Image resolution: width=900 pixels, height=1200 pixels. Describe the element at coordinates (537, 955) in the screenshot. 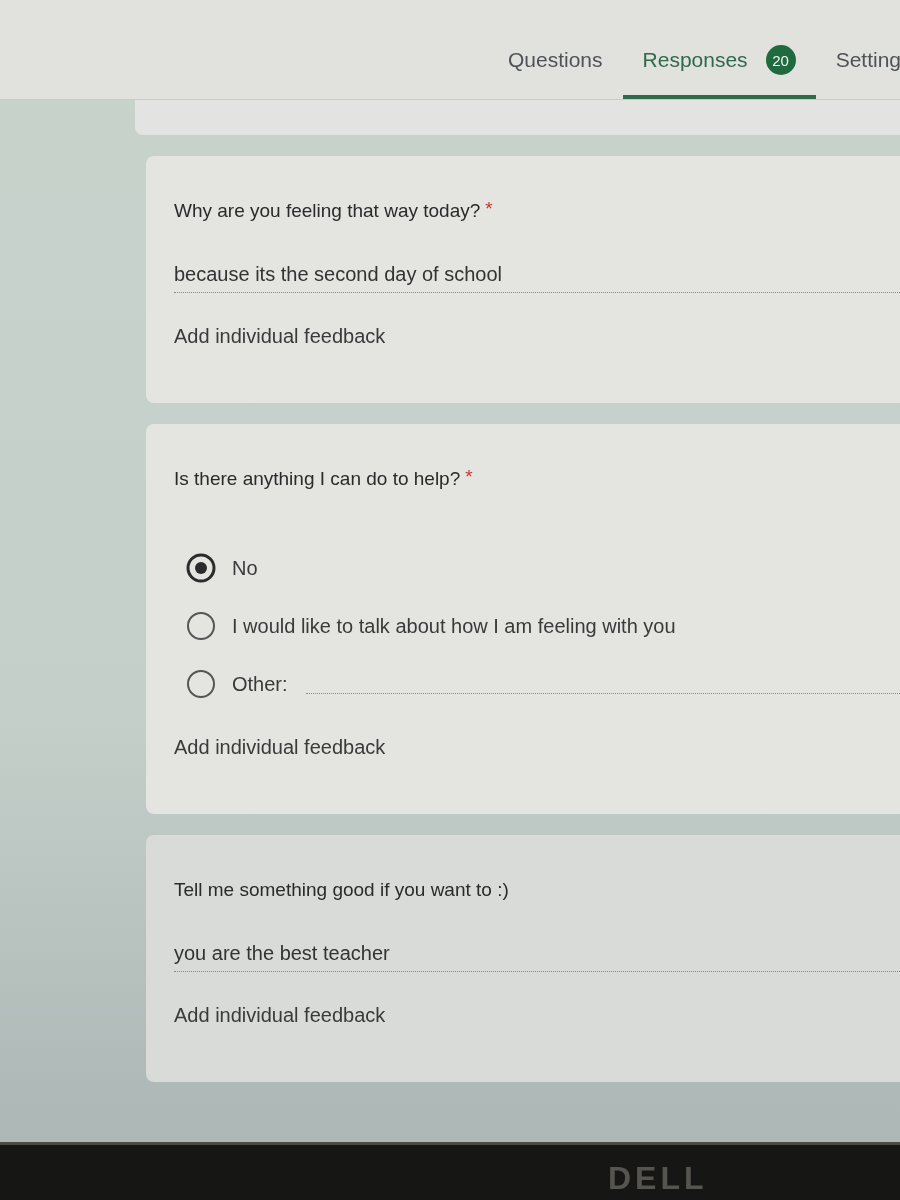

I see `answer-text: you are the best teacher` at that location.